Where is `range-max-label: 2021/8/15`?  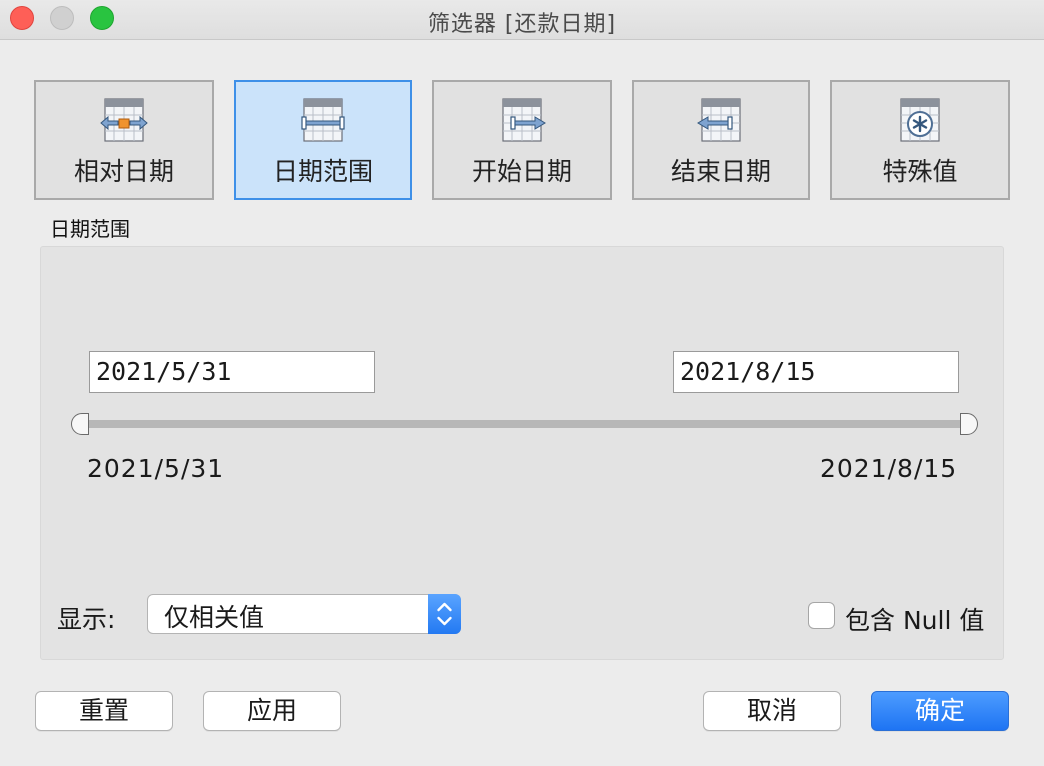 range-max-label: 2021/8/15 is located at coordinates (889, 468).